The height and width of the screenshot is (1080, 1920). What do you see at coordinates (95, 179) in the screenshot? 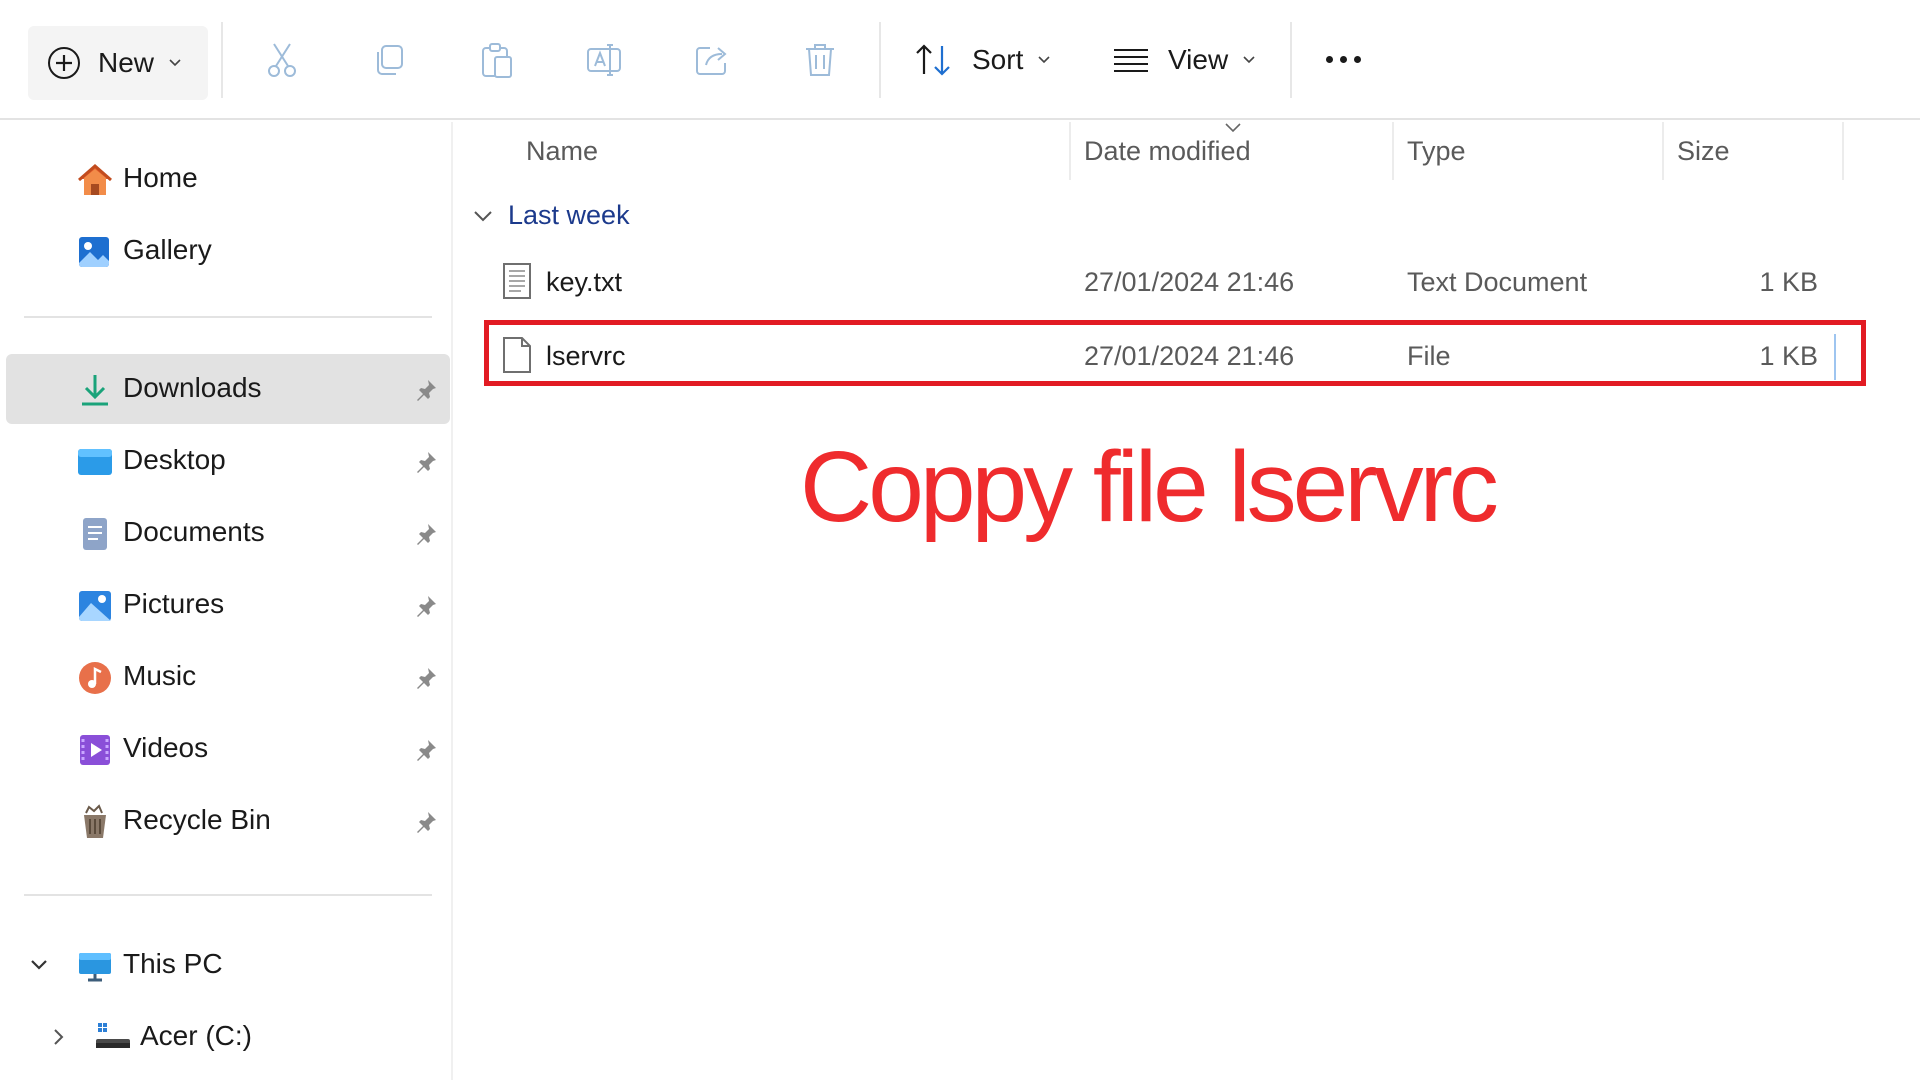
I see `home-icon` at bounding box center [95, 179].